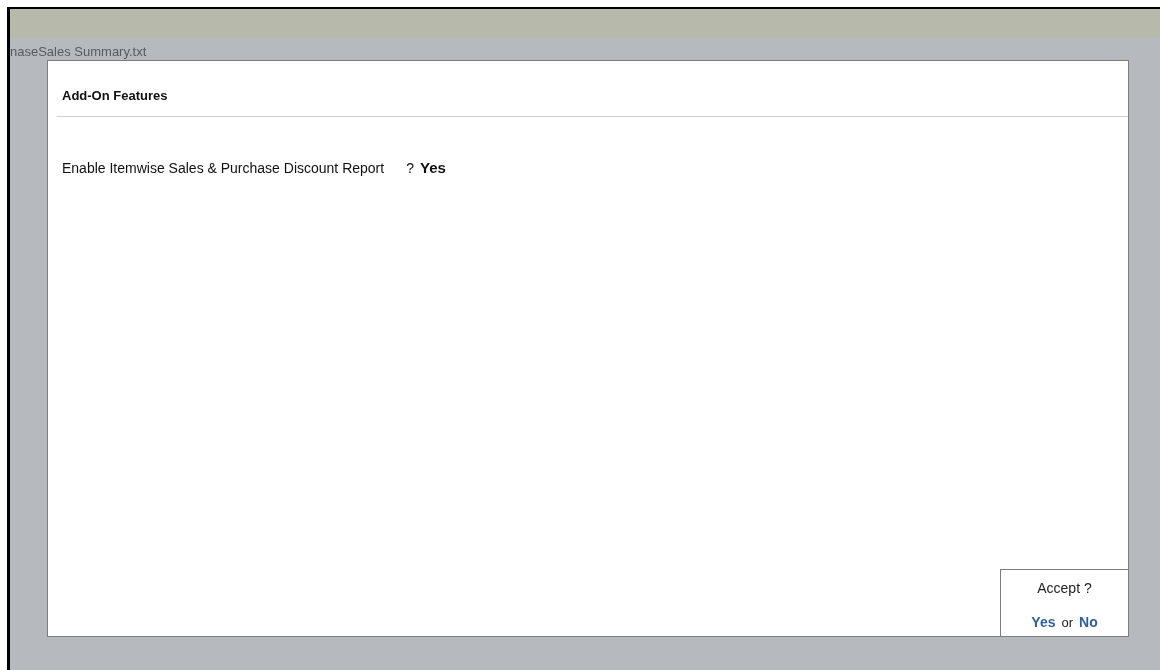  I want to click on file-name: naseSales Summary.txt, so click(78, 51).